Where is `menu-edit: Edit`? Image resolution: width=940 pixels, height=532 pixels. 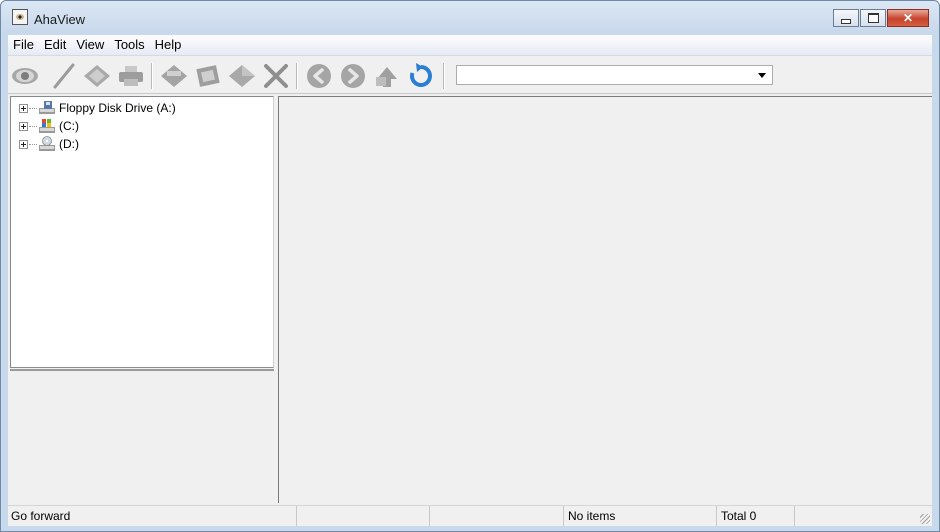 menu-edit: Edit is located at coordinates (55, 45).